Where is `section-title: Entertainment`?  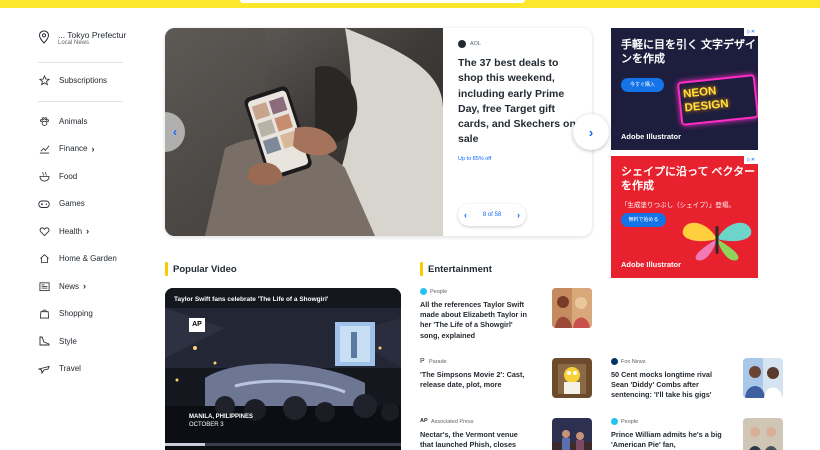
section-title: Entertainment is located at coordinates (460, 269).